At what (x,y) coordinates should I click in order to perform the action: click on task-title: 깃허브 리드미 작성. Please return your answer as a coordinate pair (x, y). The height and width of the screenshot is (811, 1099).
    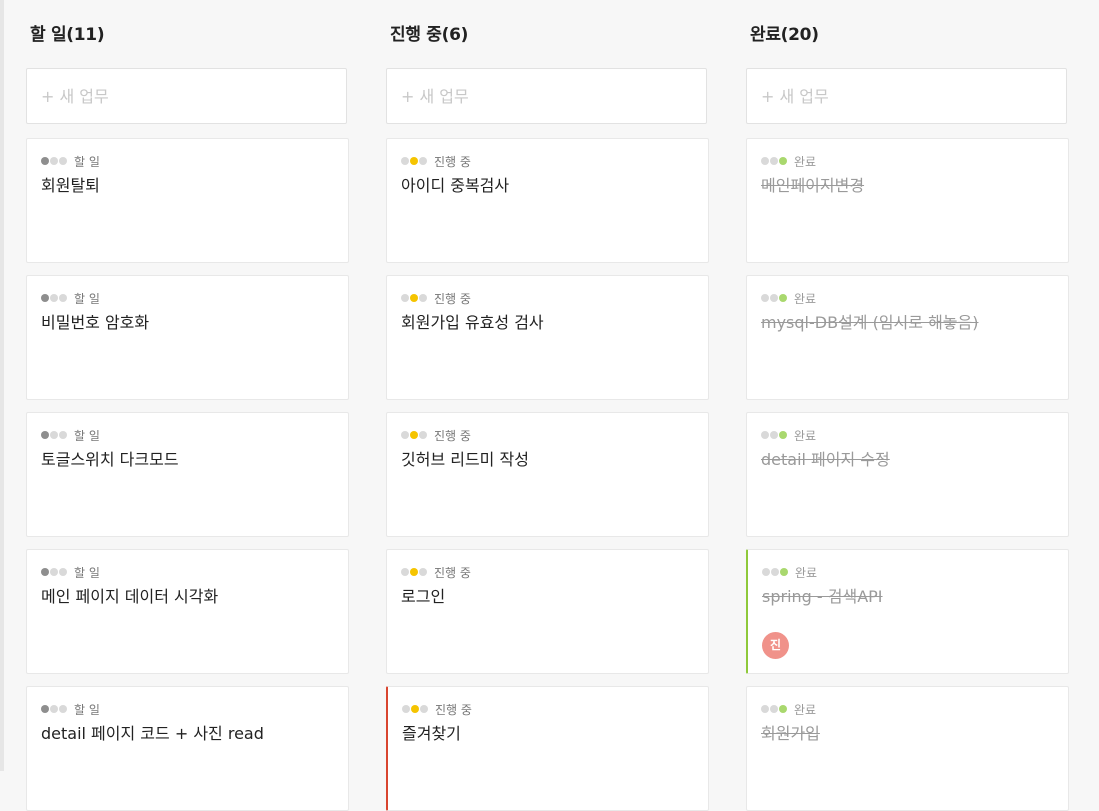
    Looking at the image, I should click on (465, 459).